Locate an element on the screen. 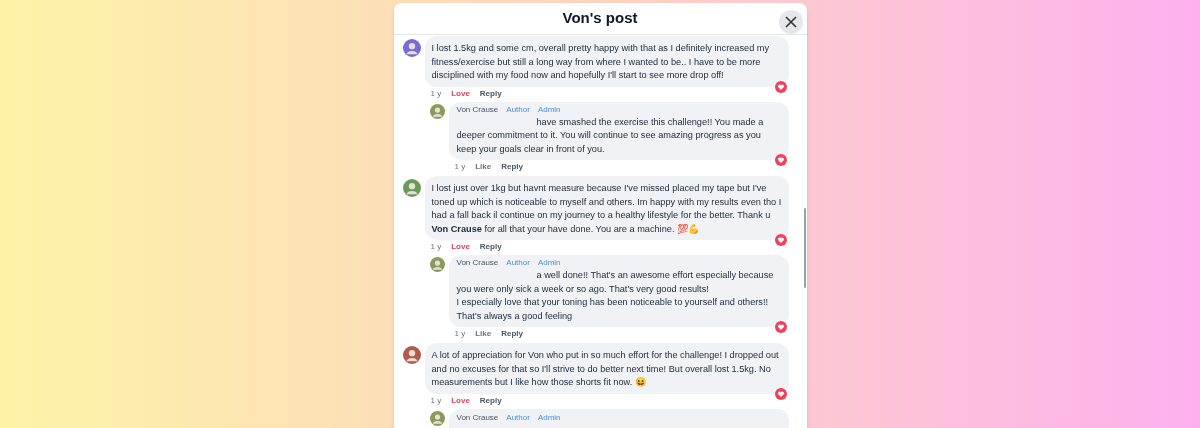 The width and height of the screenshot is (1200, 428). close-button is located at coordinates (790, 22).